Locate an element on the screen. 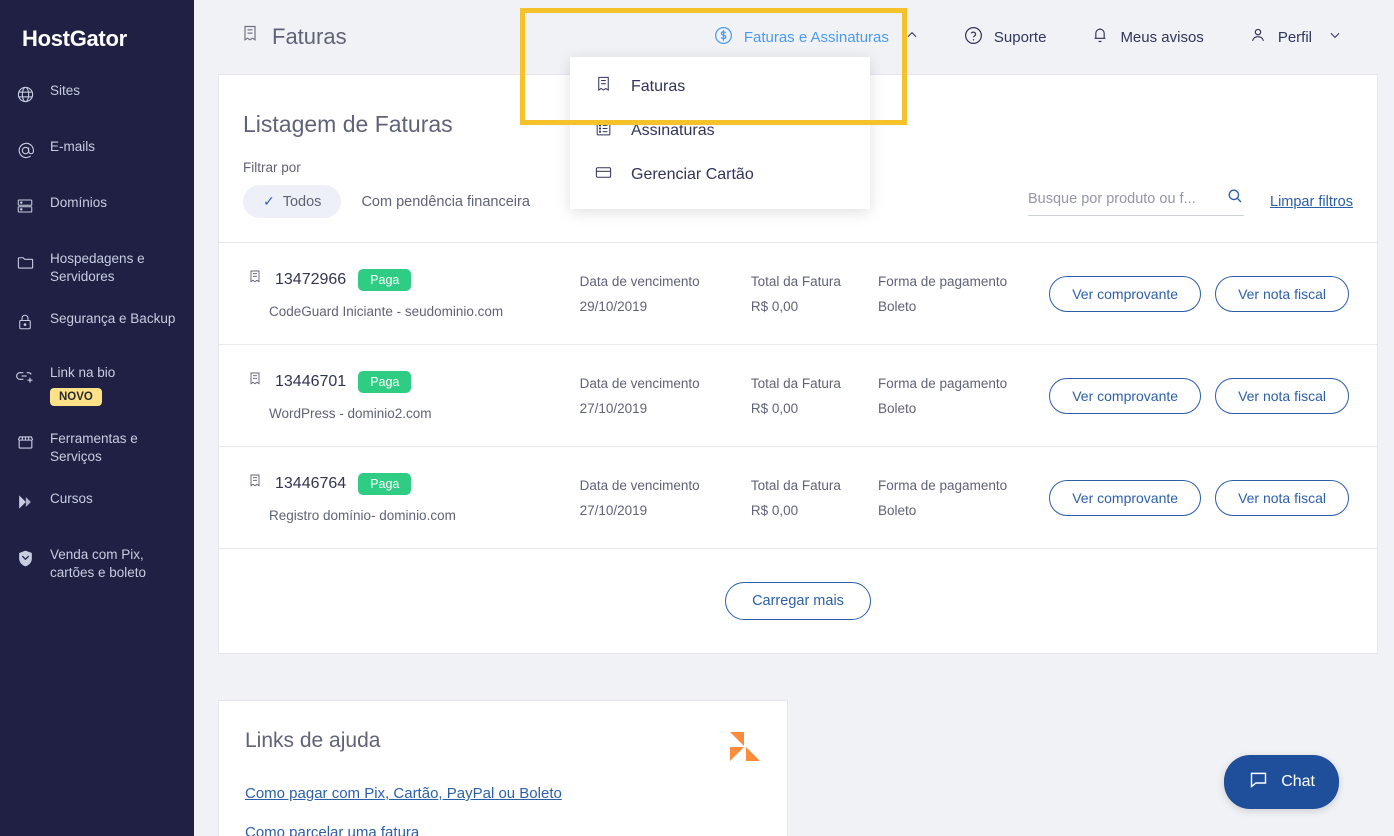 Image resolution: width=1394 pixels, height=836 pixels. sidebar-item-emails: E-mails is located at coordinates (97, 153).